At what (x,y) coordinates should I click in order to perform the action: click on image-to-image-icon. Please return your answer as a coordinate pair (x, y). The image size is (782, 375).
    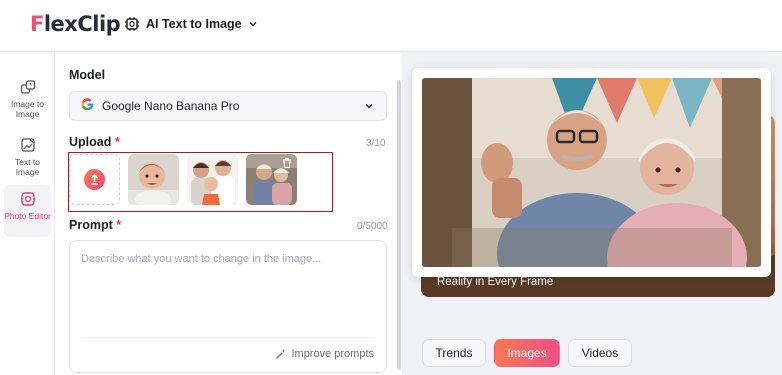
    Looking at the image, I should click on (27, 87).